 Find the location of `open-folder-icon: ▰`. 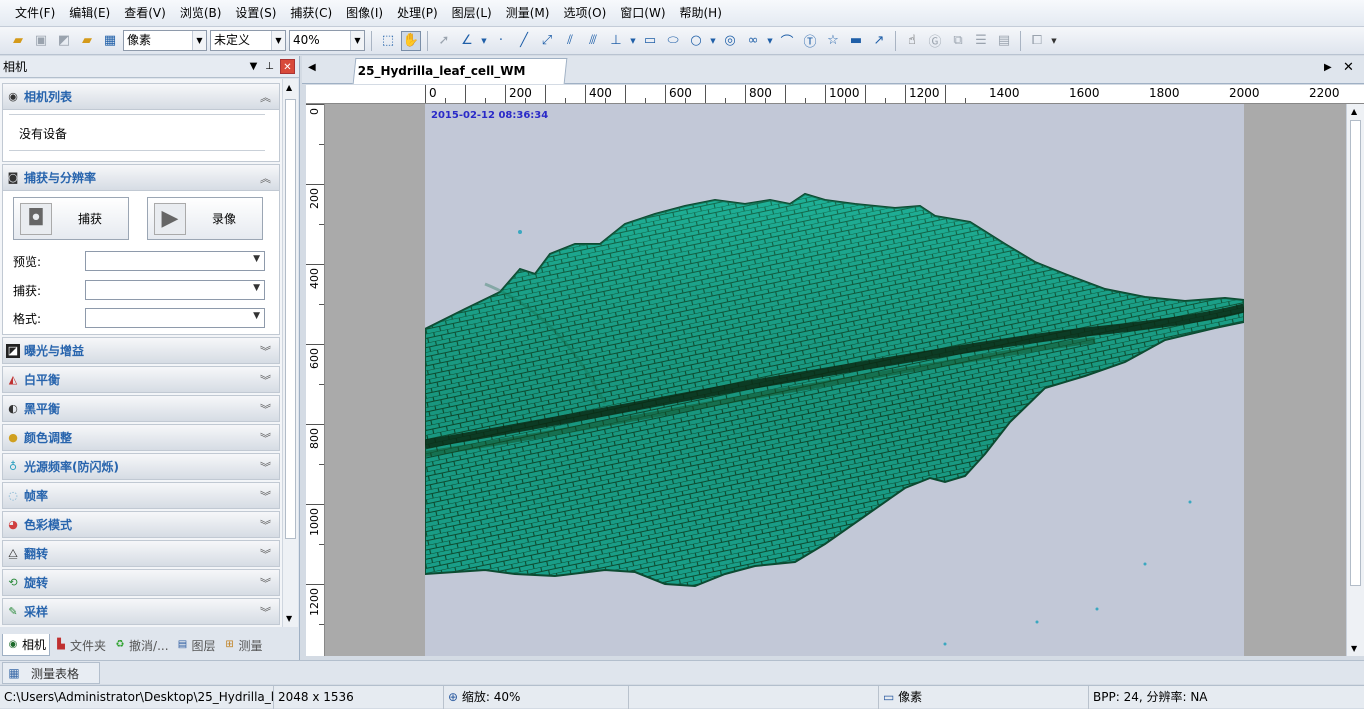

open-folder-icon: ▰ is located at coordinates (18, 41).